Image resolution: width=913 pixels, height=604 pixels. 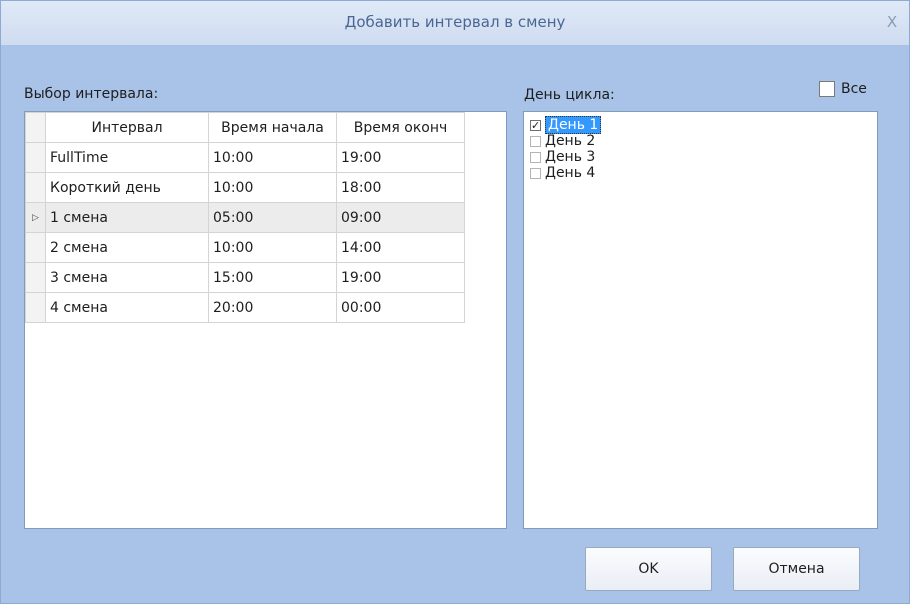 What do you see at coordinates (400, 247) in the screenshot?
I see `end-time-cell: 14:00` at bounding box center [400, 247].